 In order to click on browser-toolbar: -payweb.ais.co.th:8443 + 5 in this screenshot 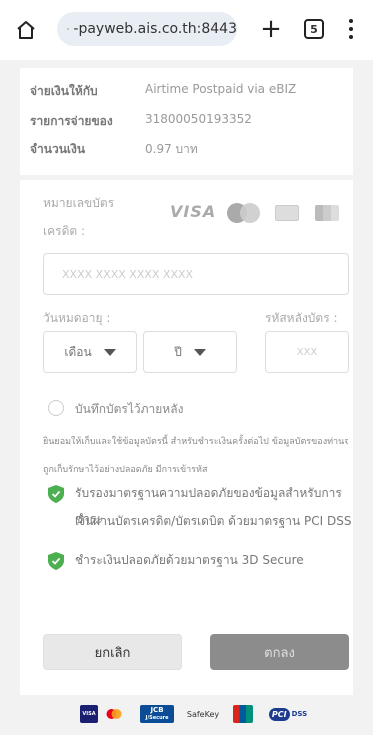, I will do `click(186, 30)`.